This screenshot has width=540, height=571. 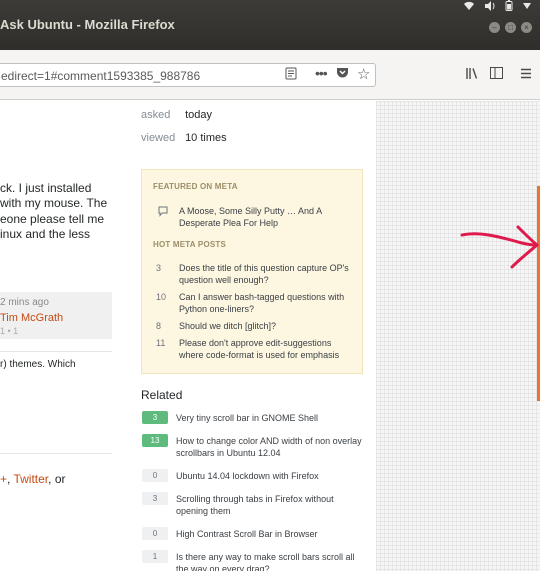 What do you see at coordinates (526, 27) in the screenshot?
I see `close-button: ×` at bounding box center [526, 27].